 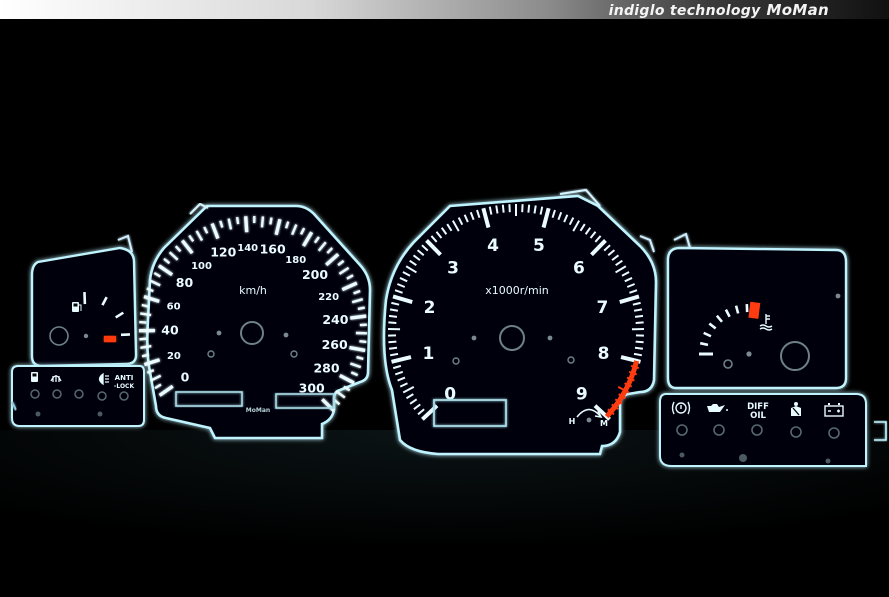 I want to click on speedometer-brand-mark: MoMan, so click(x=258, y=410).